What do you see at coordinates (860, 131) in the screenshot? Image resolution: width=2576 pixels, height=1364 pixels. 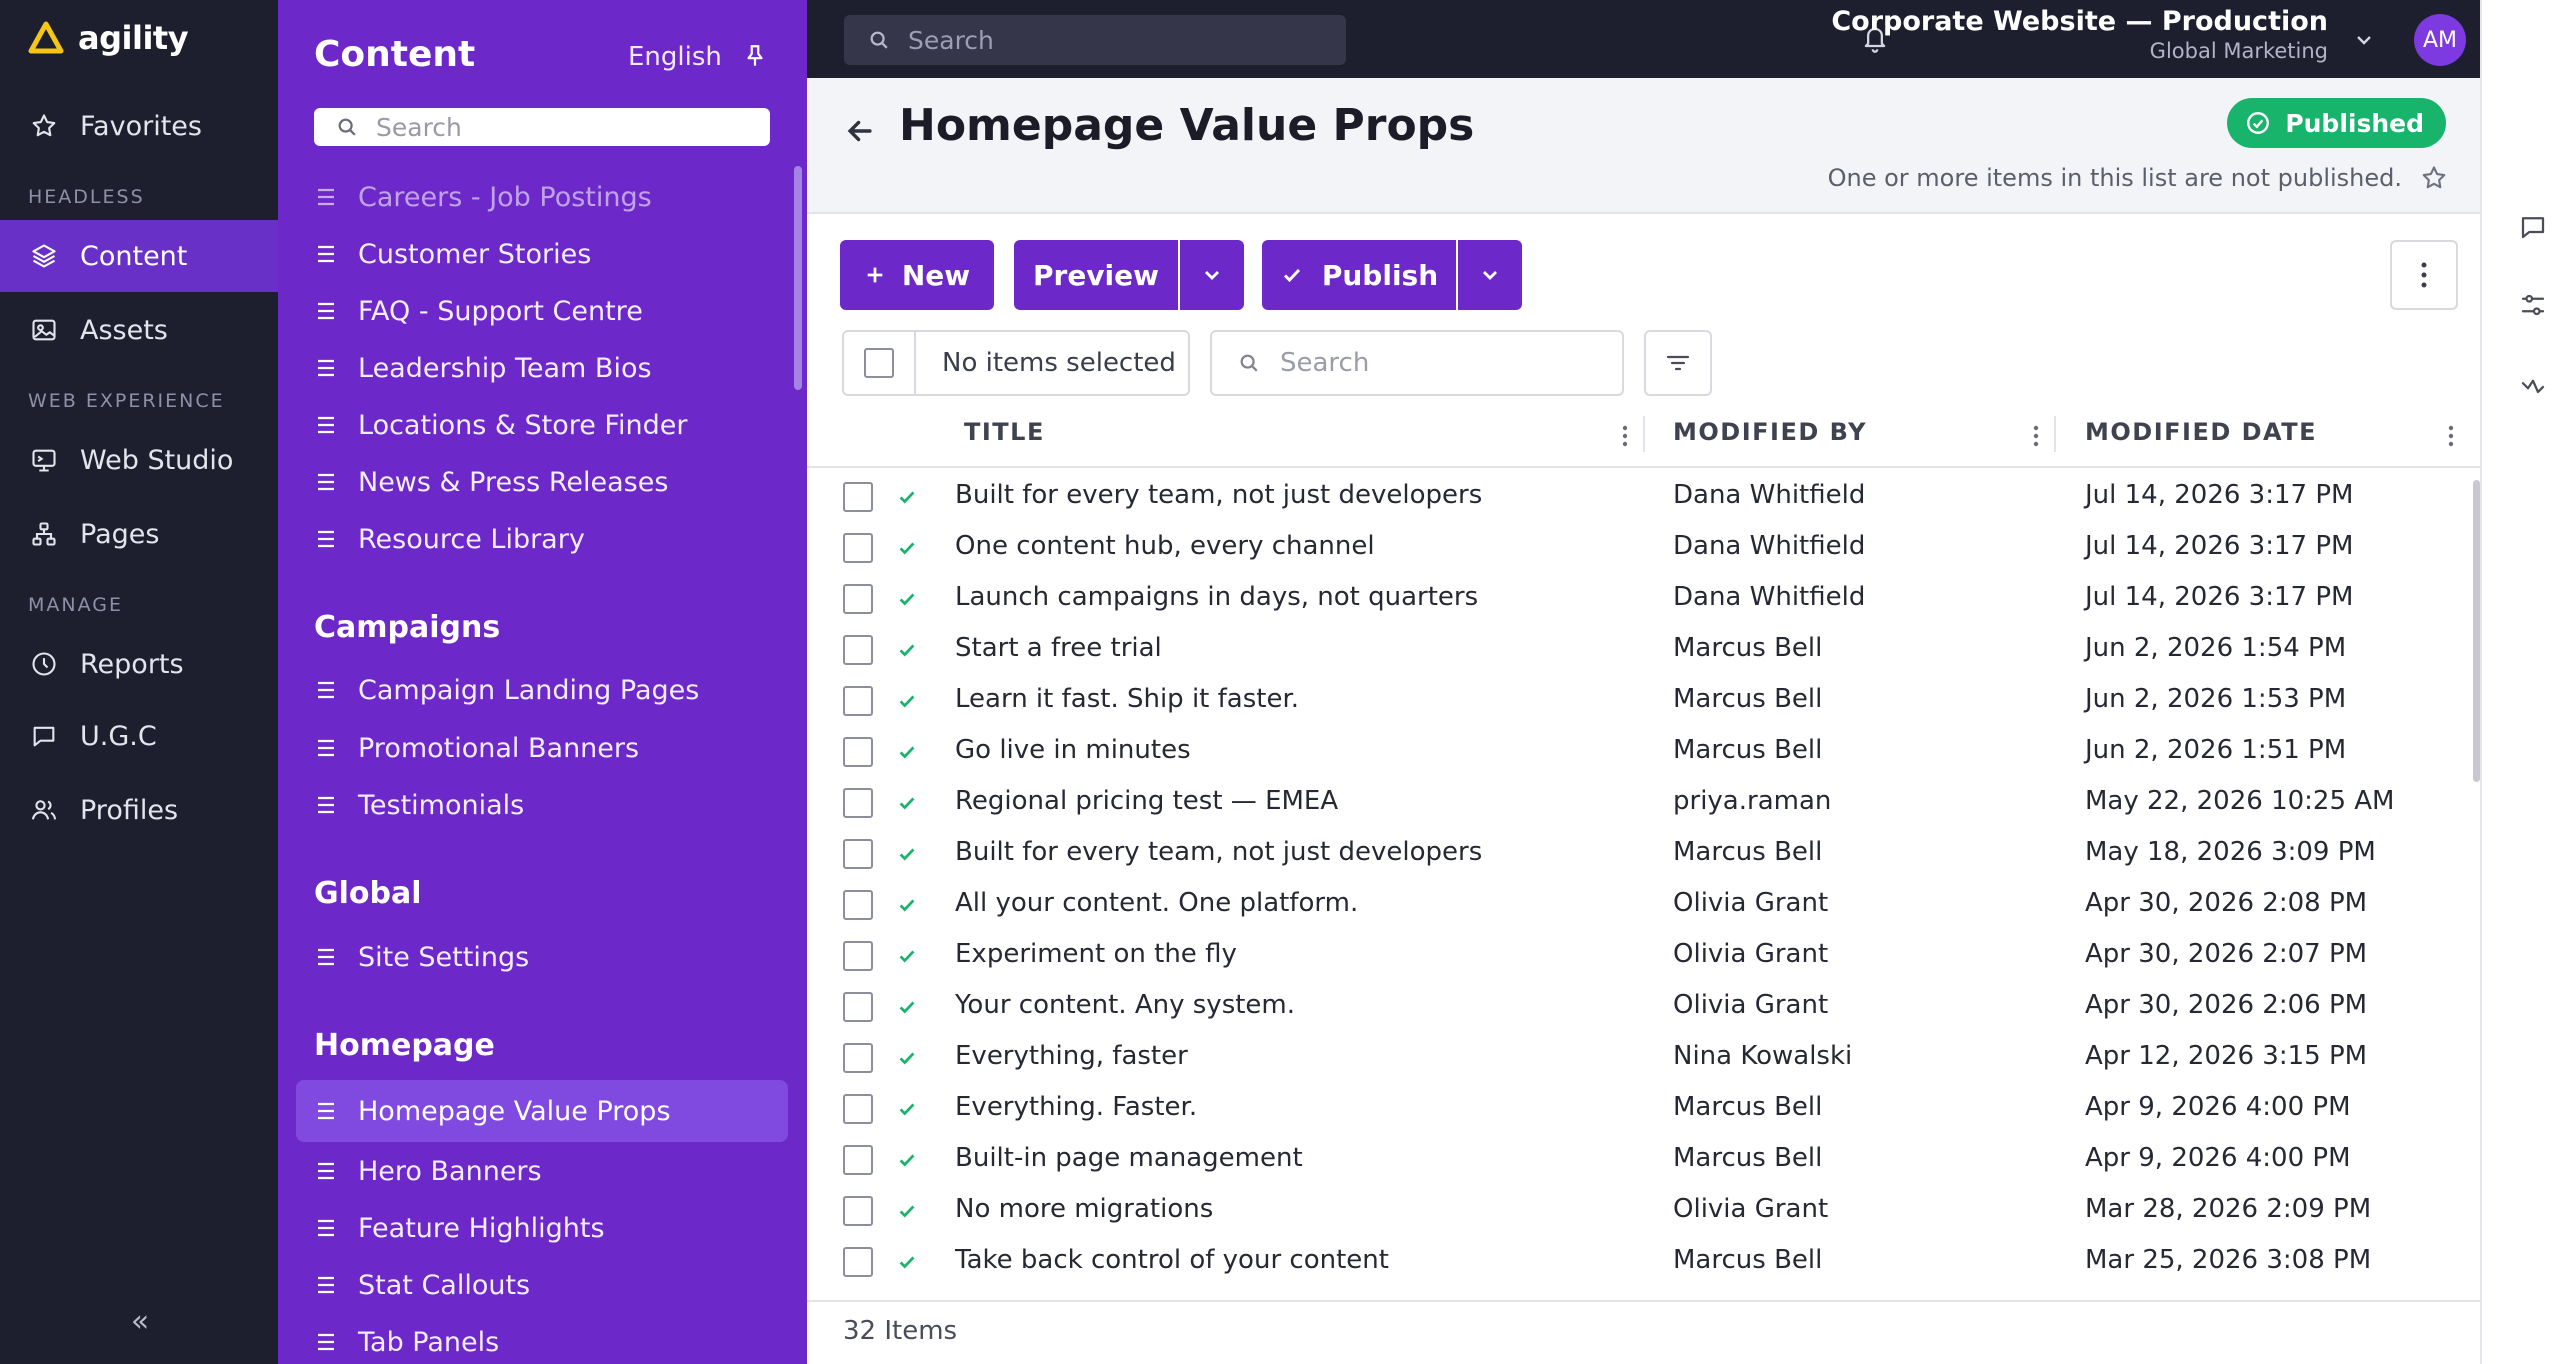 I see `back-arrow-icon` at bounding box center [860, 131].